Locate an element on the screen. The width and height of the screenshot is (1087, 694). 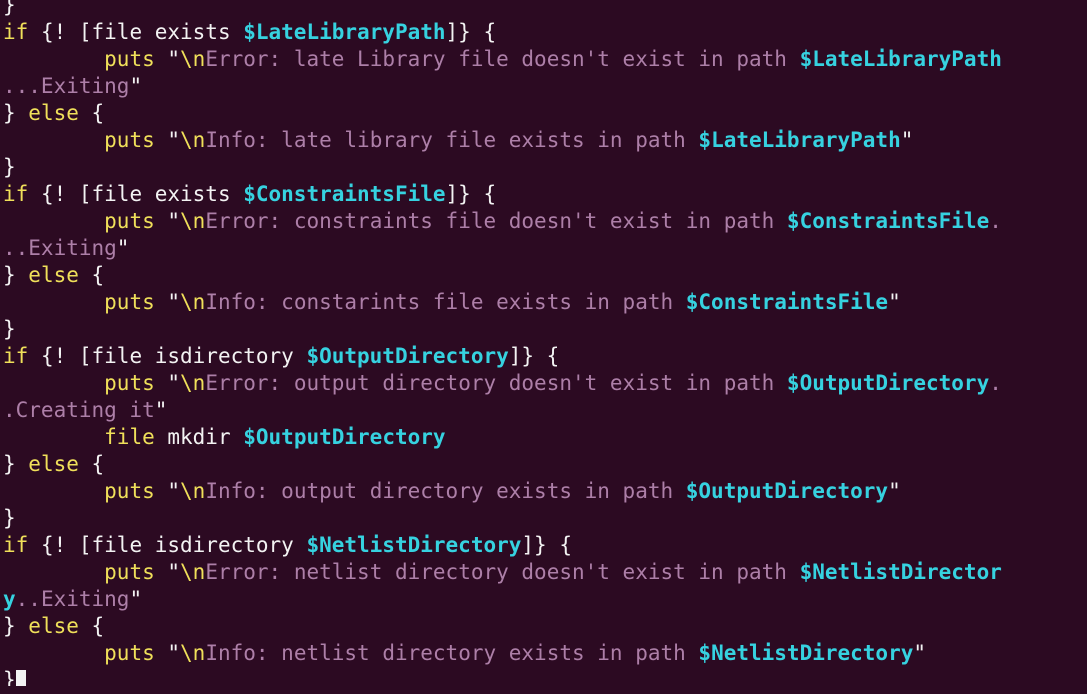
string-token: .Creating it is located at coordinates (79, 410).